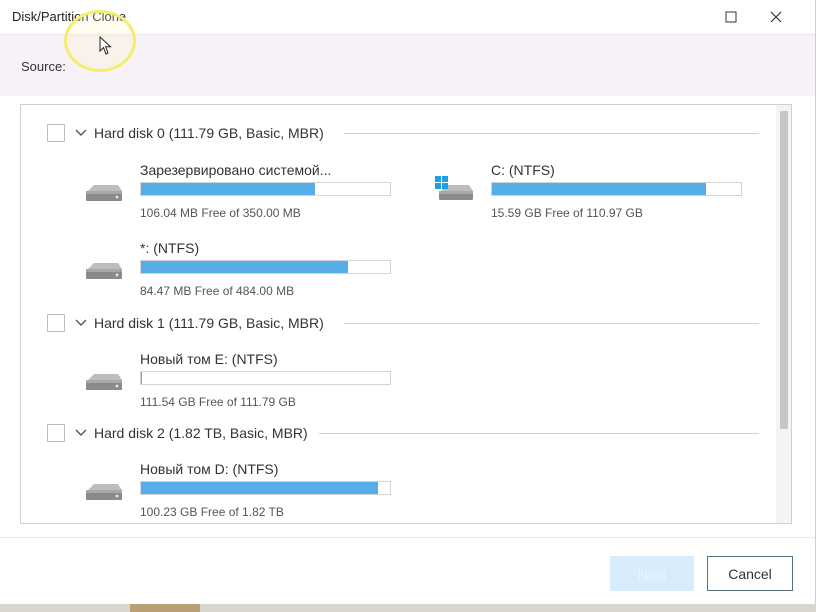  Describe the element at coordinates (408, 608) in the screenshot. I see `taskbar-edge` at that location.